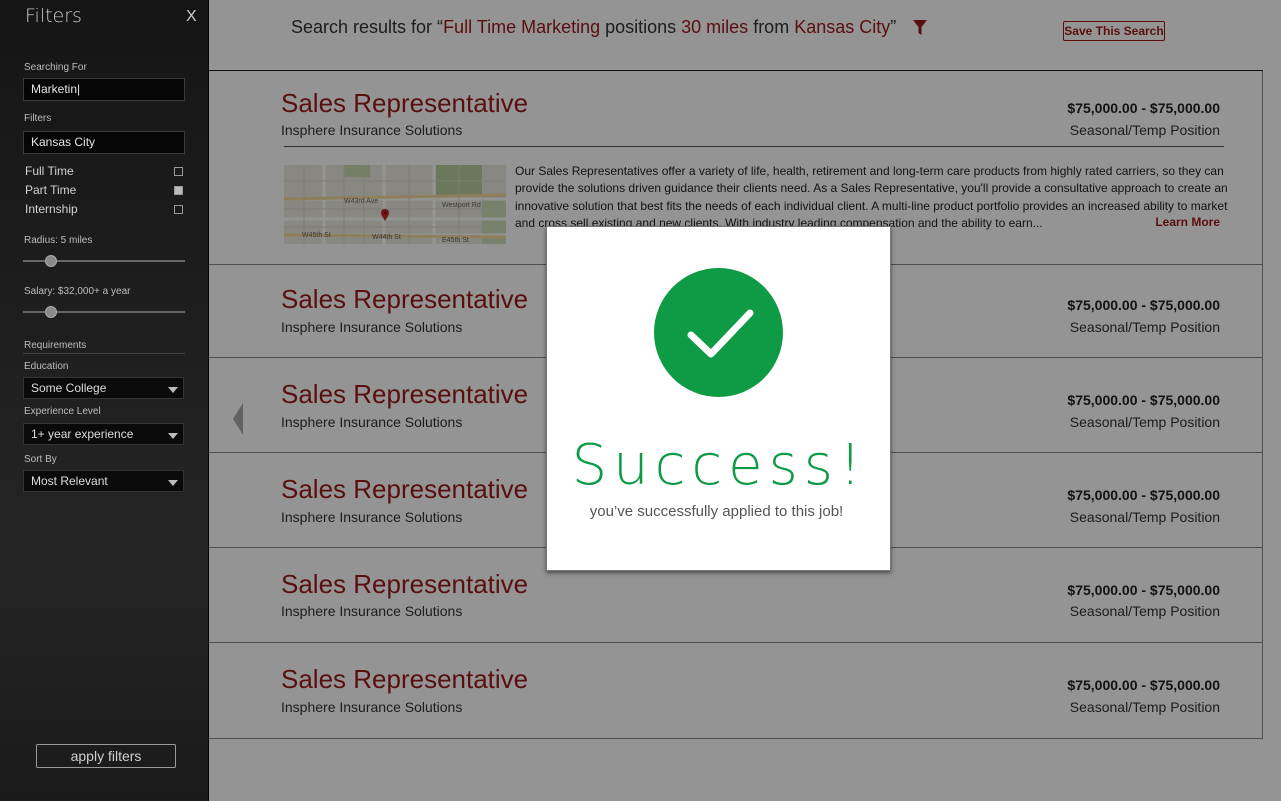 The width and height of the screenshot is (1281, 801). I want to click on radius-slider-handle, so click(50, 261).